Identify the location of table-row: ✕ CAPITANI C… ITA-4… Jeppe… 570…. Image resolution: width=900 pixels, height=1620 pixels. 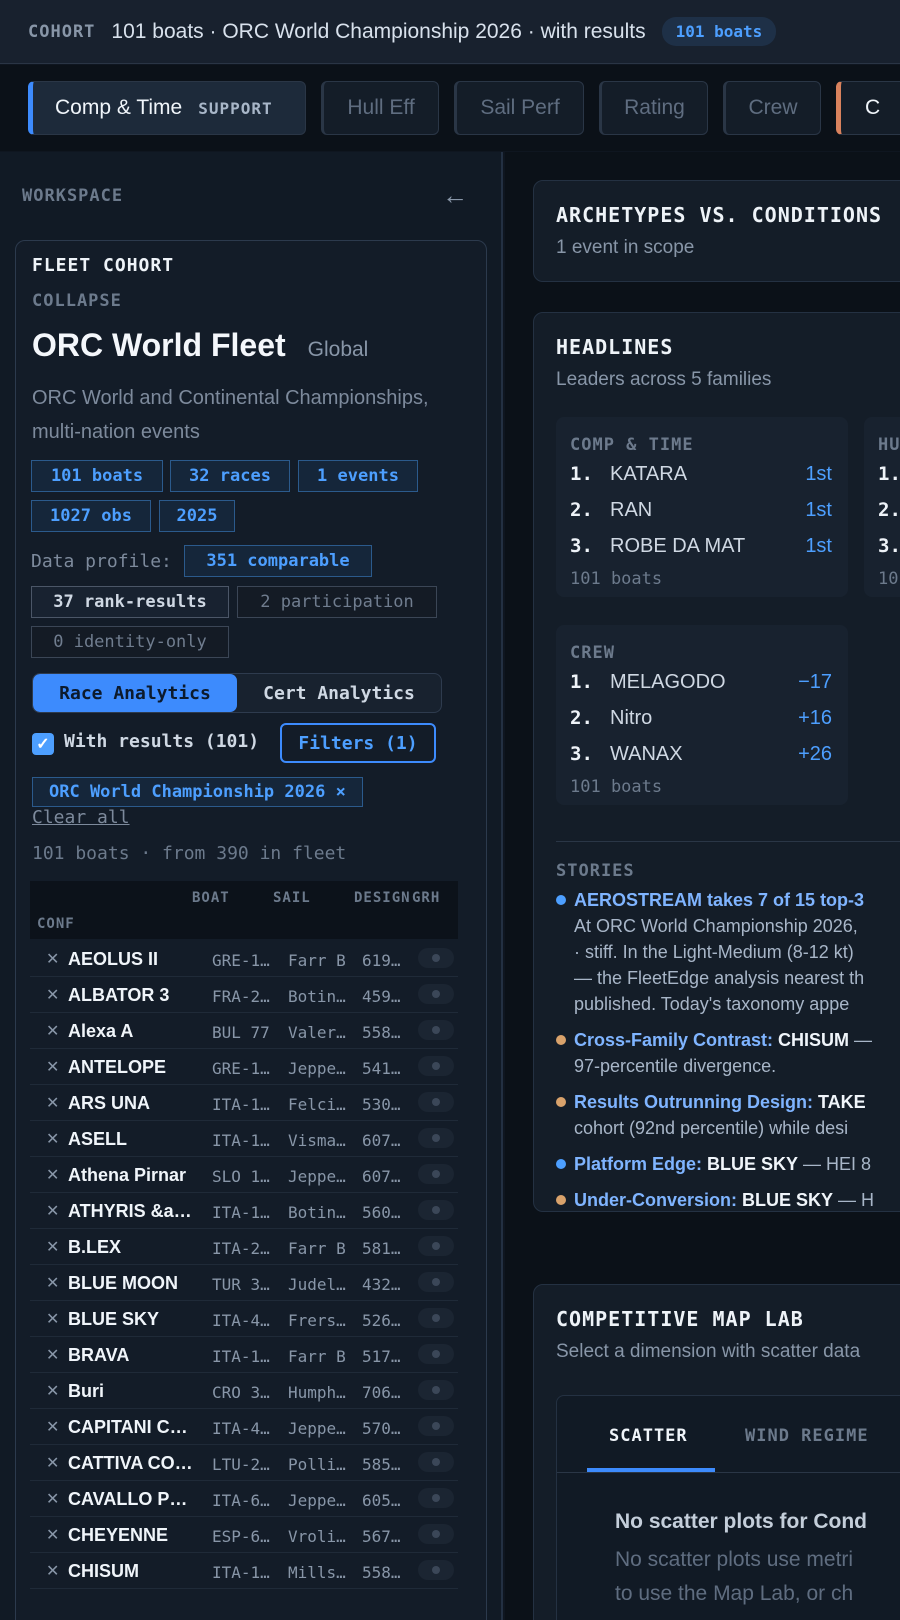
(244, 1427).